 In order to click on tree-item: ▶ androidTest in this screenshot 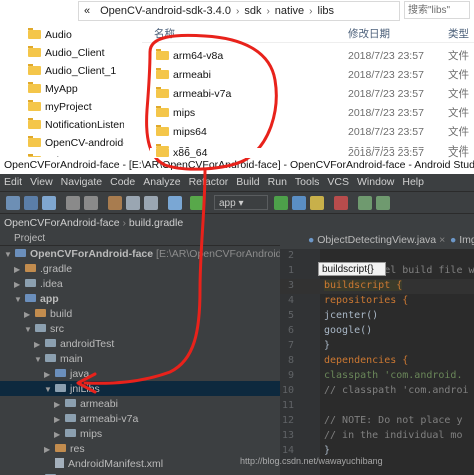, I will do `click(74, 344)`.